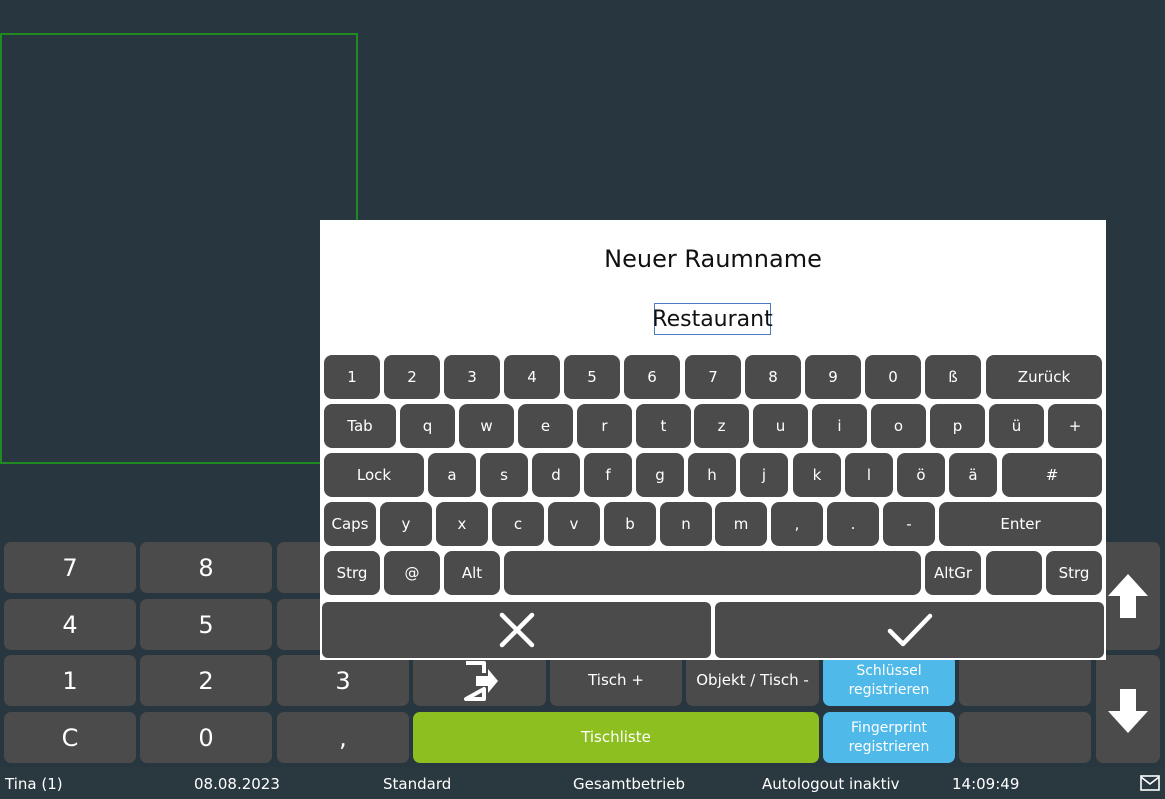 The width and height of the screenshot is (1165, 799). I want to click on key-register-label-line1: Schlüssel, so click(889, 671).